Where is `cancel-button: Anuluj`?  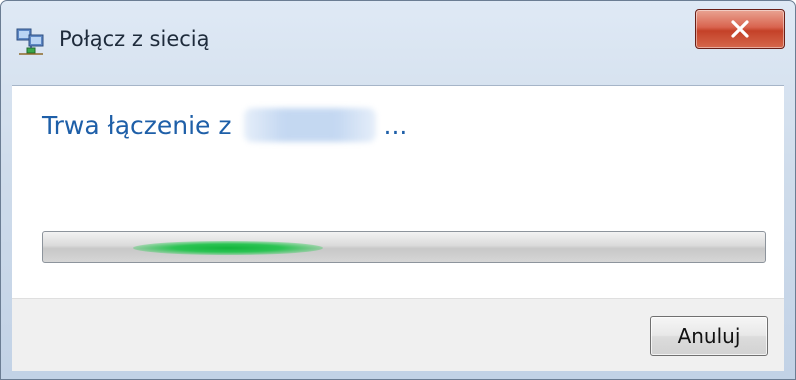 cancel-button: Anuluj is located at coordinates (709, 336).